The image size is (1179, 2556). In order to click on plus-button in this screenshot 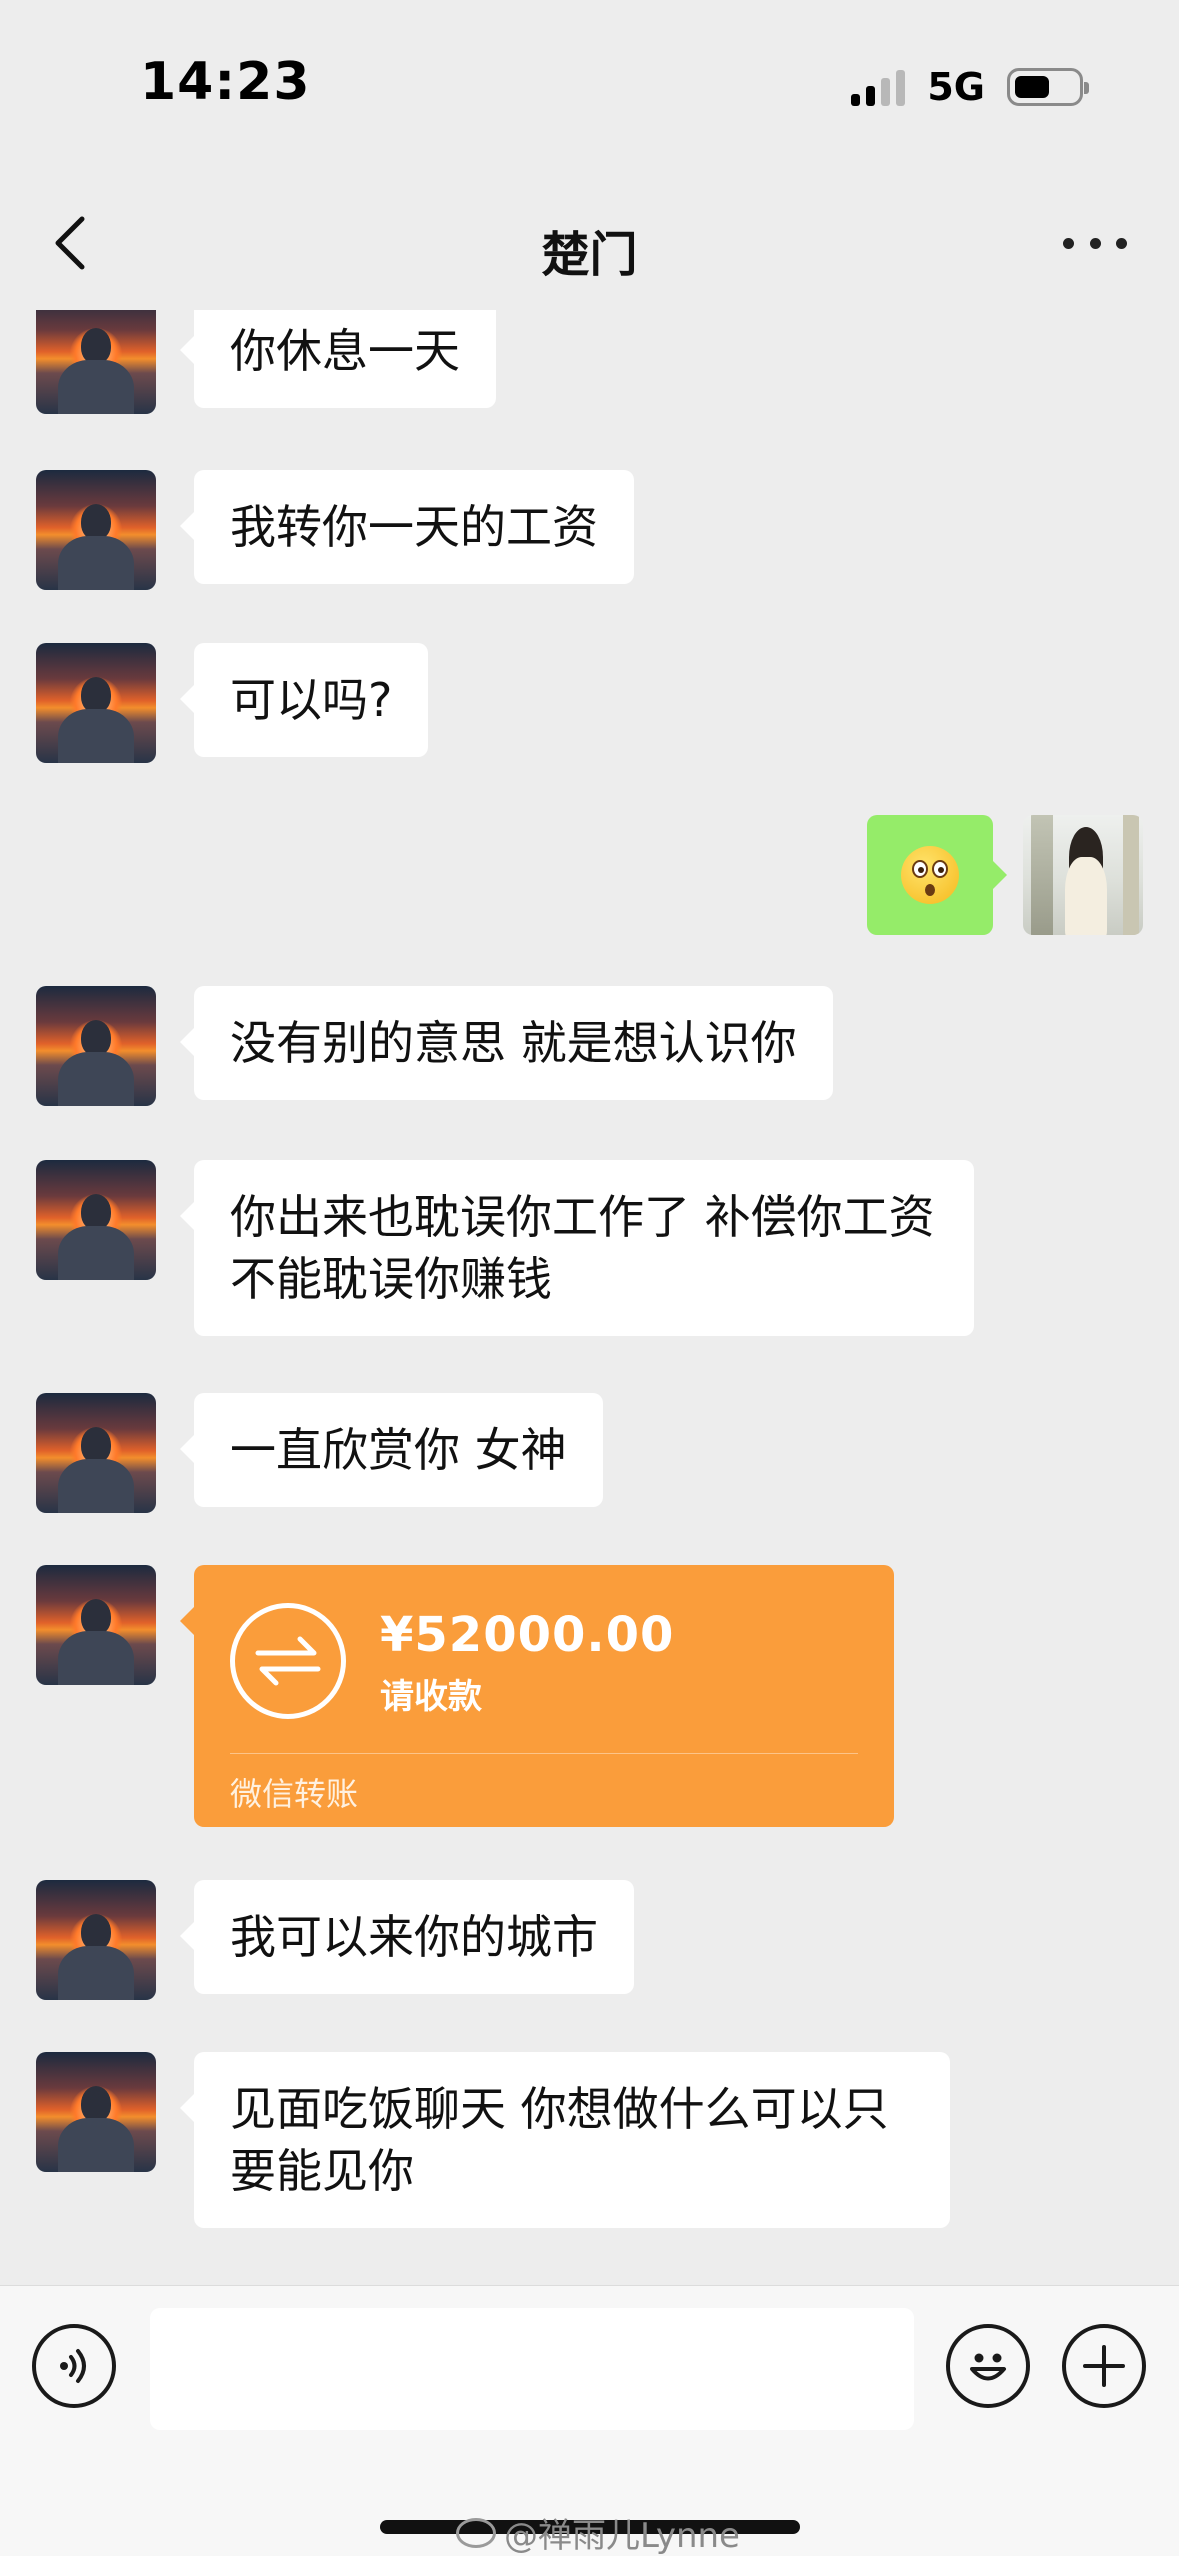, I will do `click(1104, 2366)`.